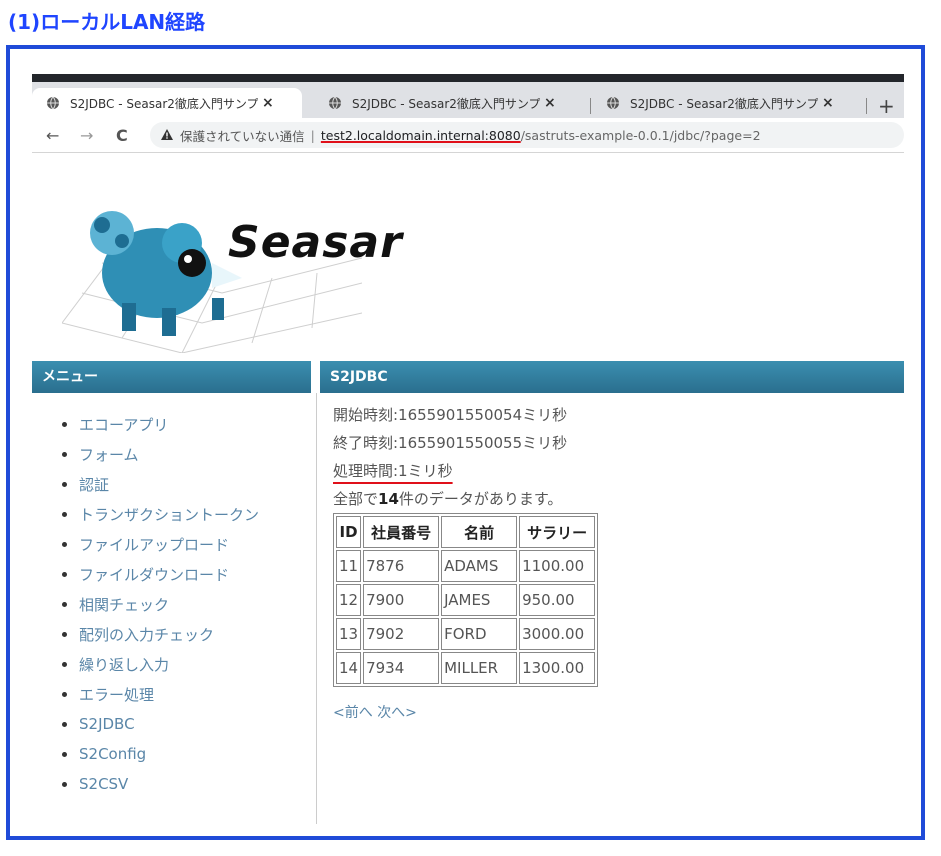  Describe the element at coordinates (167, 134) in the screenshot. I see `warning-icon` at that location.